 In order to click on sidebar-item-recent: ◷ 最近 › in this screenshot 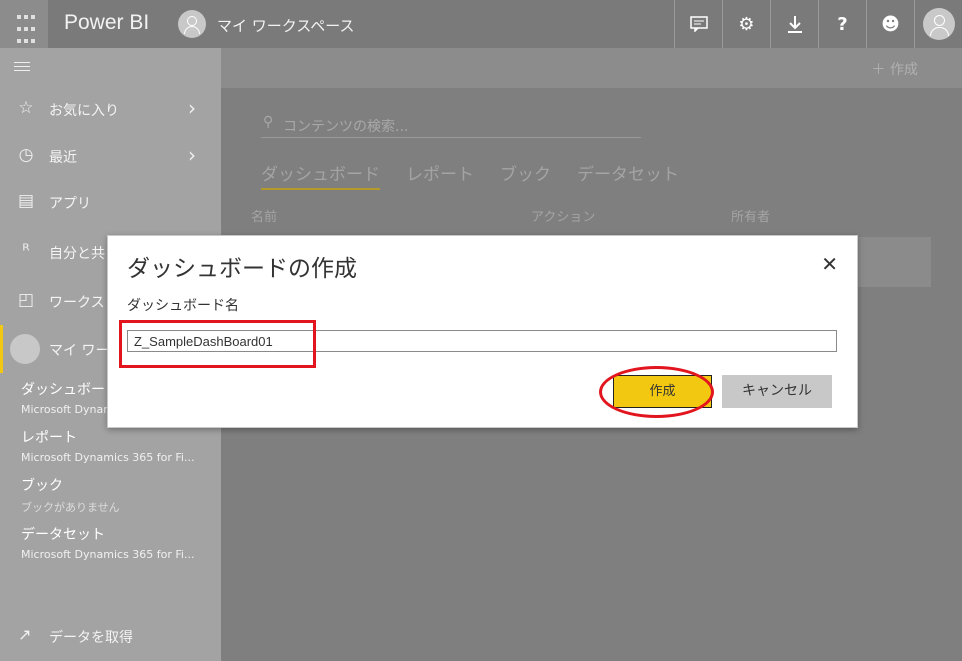, I will do `click(110, 156)`.